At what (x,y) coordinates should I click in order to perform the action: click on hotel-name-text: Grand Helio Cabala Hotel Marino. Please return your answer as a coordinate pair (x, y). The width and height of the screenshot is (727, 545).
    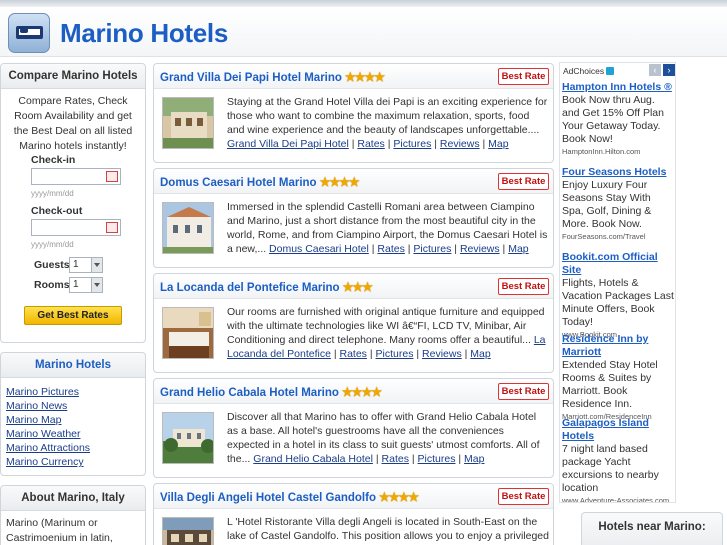
    Looking at the image, I should click on (249, 393).